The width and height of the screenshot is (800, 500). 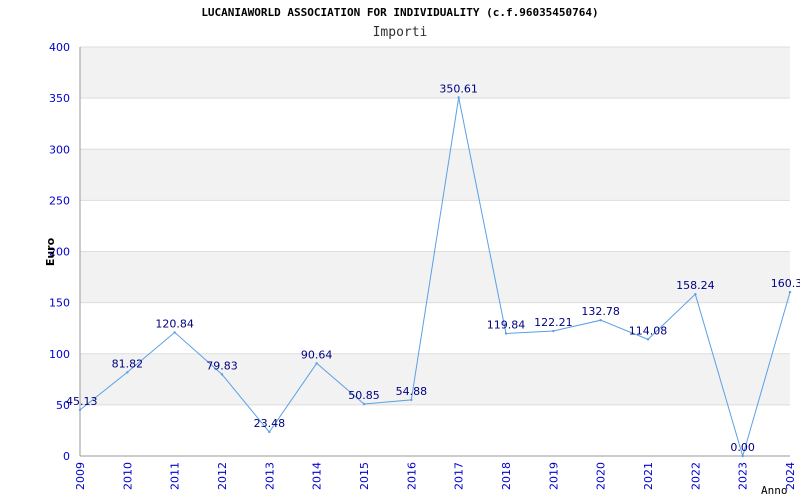 I want to click on x-tick-label: 2017, so click(x=459, y=476).